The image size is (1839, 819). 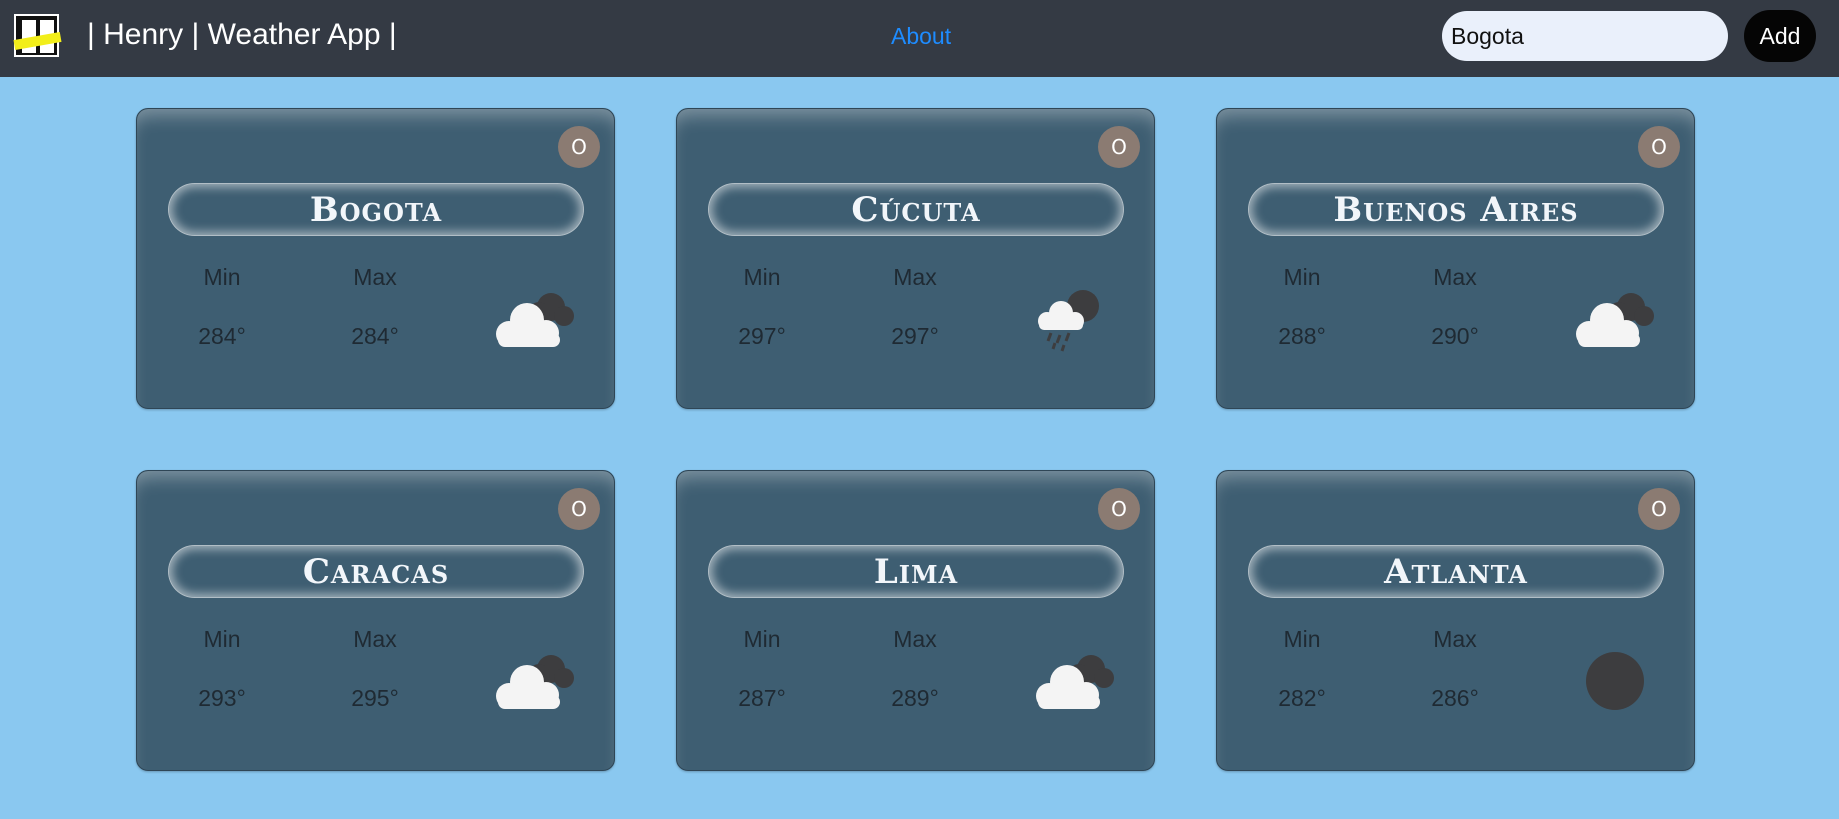 I want to click on brand-title: | Henry | Weather App |, so click(x=242, y=34).